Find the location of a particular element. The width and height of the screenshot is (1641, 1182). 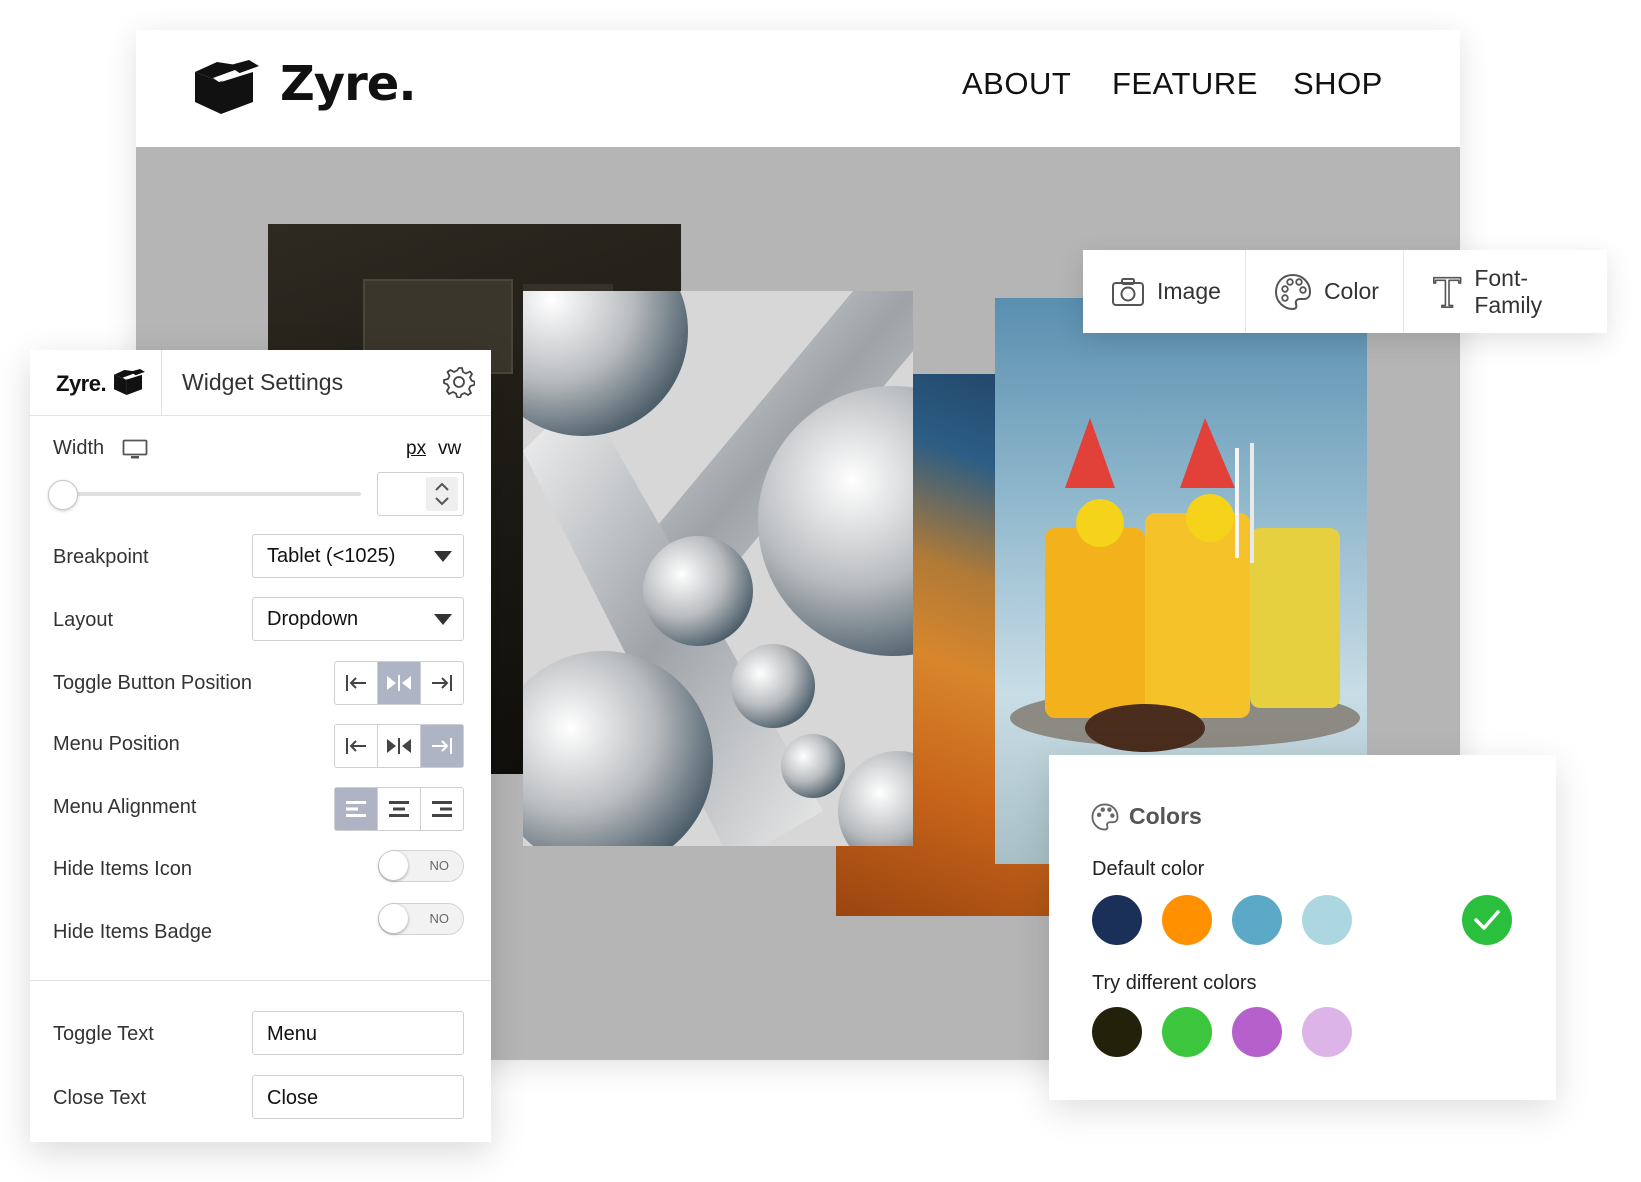

stepper-arrows-icon is located at coordinates (442, 494).